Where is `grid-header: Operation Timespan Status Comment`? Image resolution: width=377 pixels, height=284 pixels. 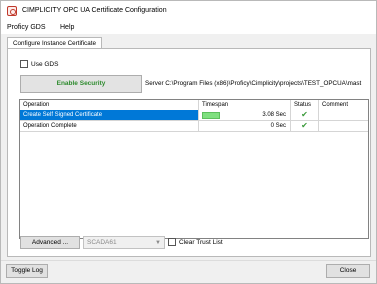
grid-header: Operation Timespan Status Comment is located at coordinates (194, 105).